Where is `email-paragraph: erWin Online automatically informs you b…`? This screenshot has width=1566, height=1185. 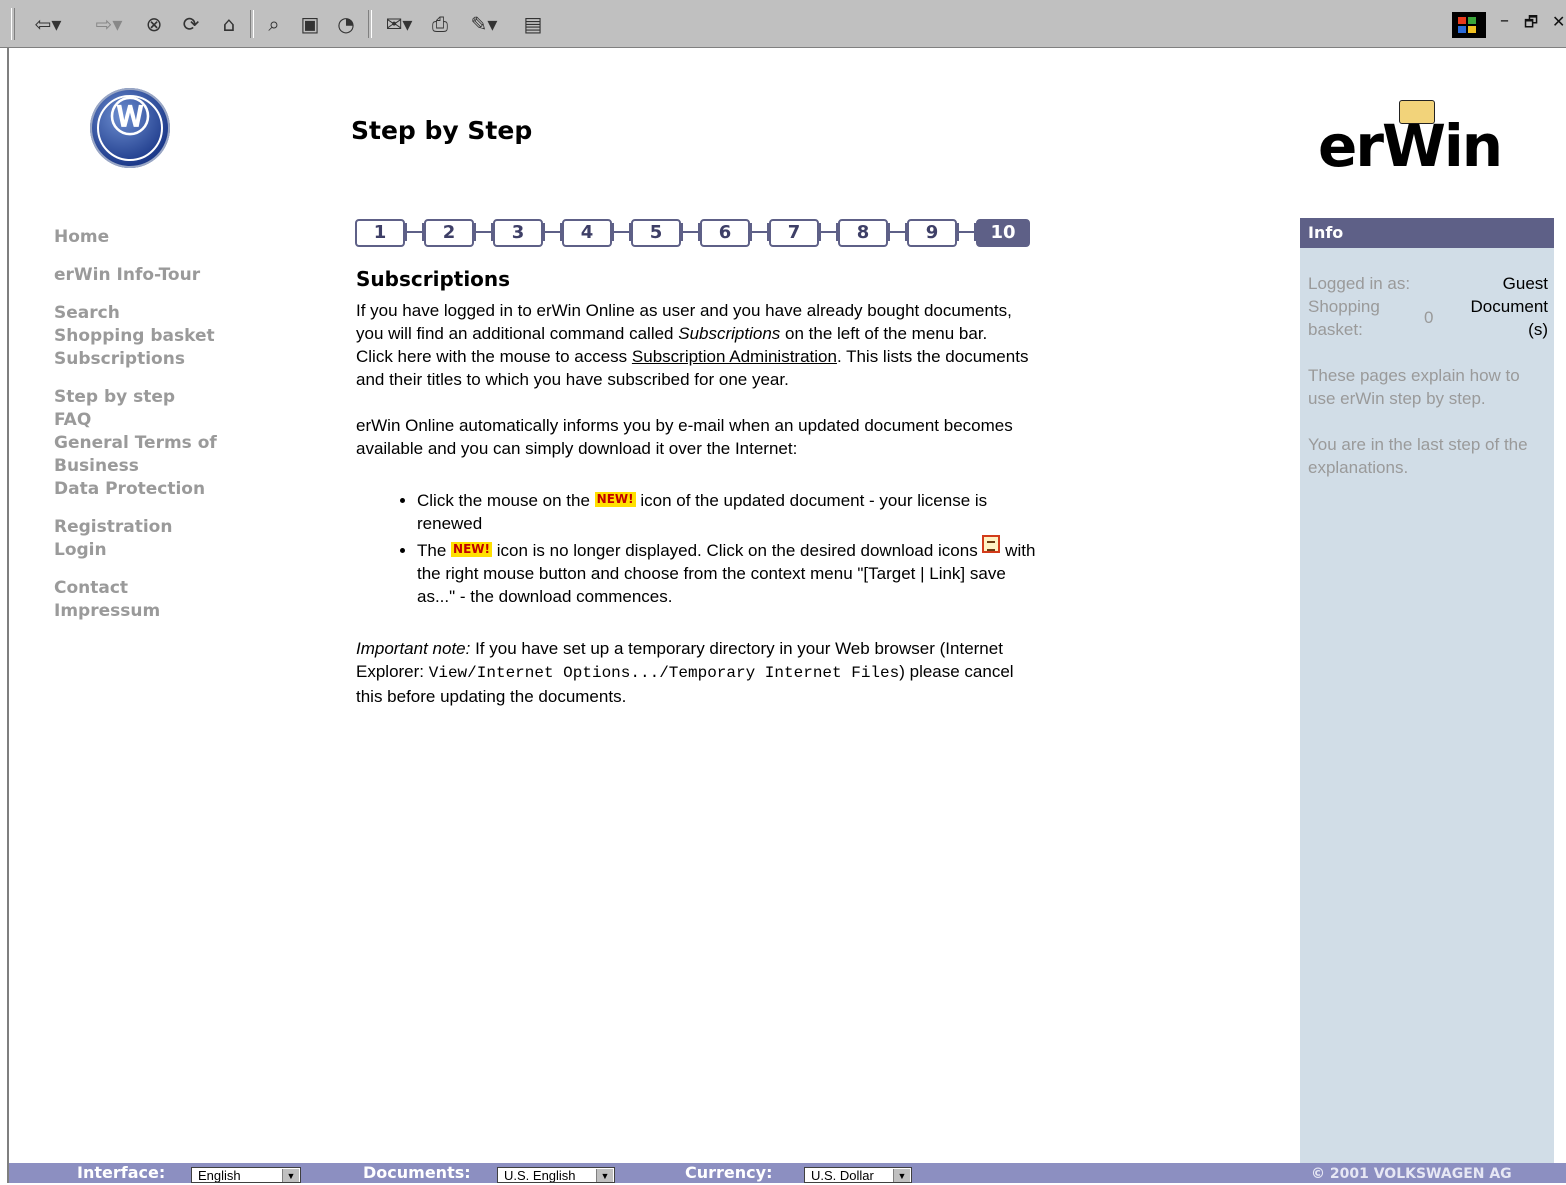
email-paragraph: erWin Online automatically informs you b… is located at coordinates (684, 437).